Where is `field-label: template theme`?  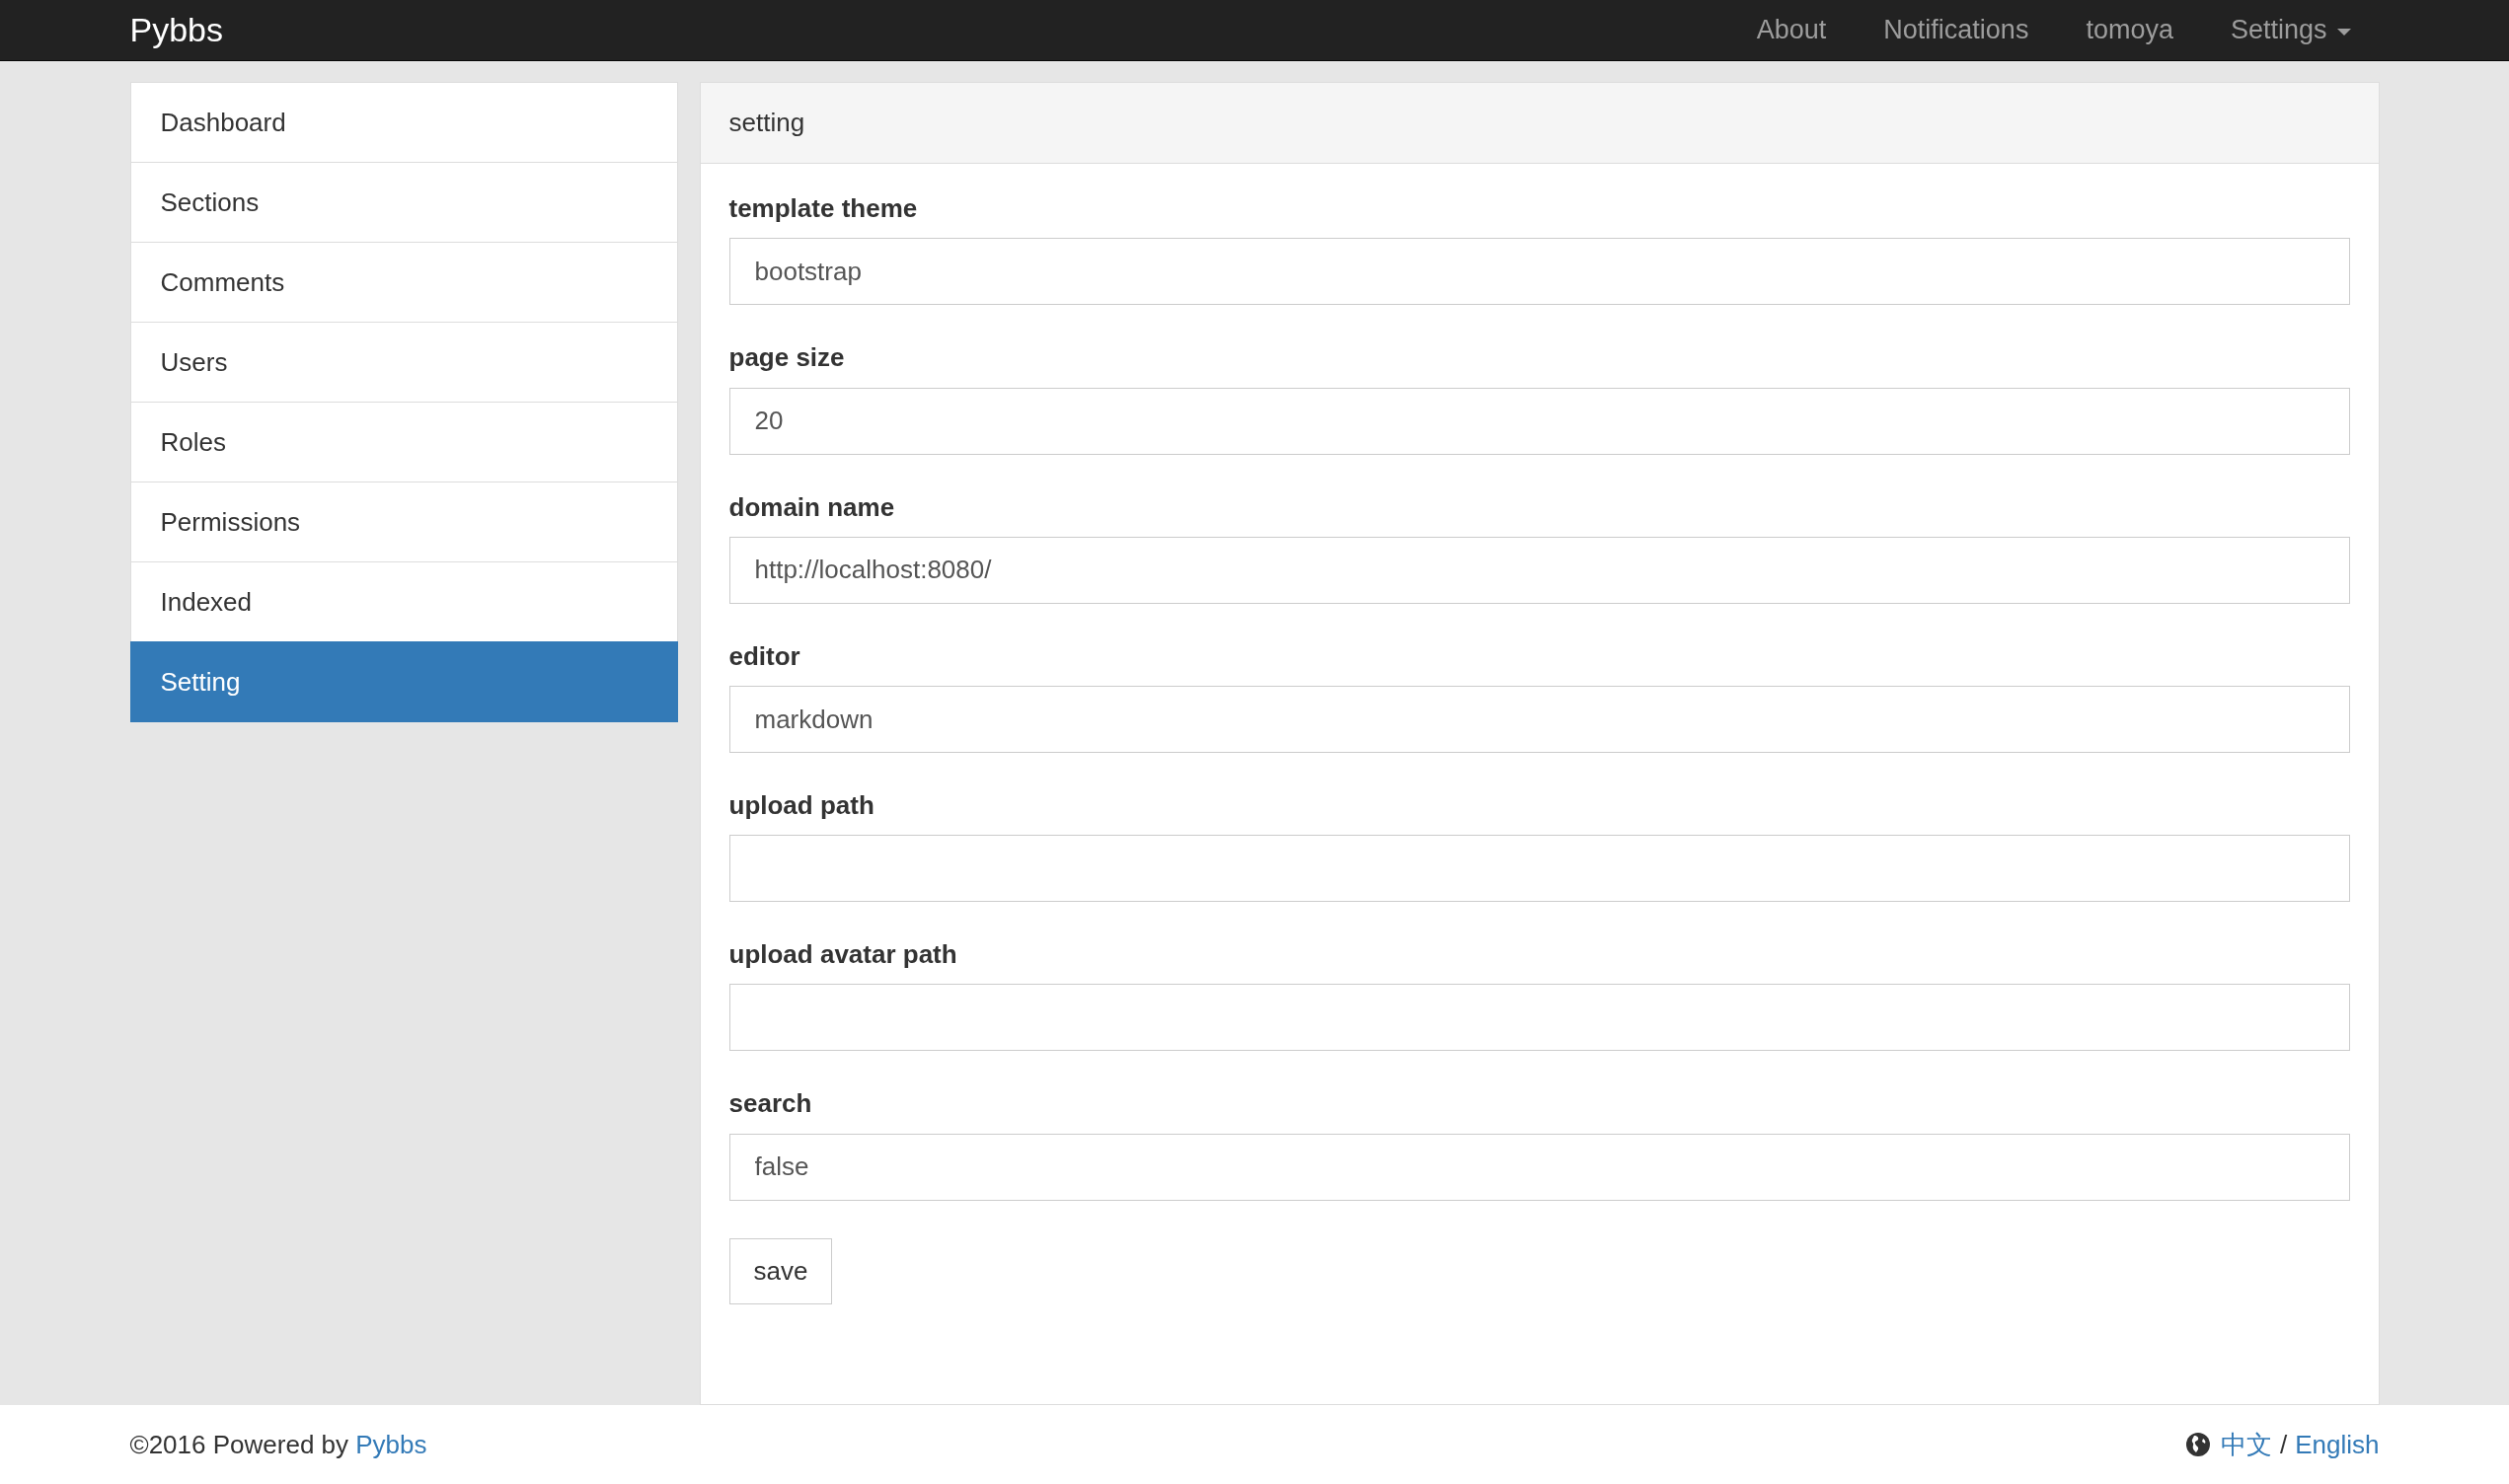
field-label: template theme is located at coordinates (823, 209).